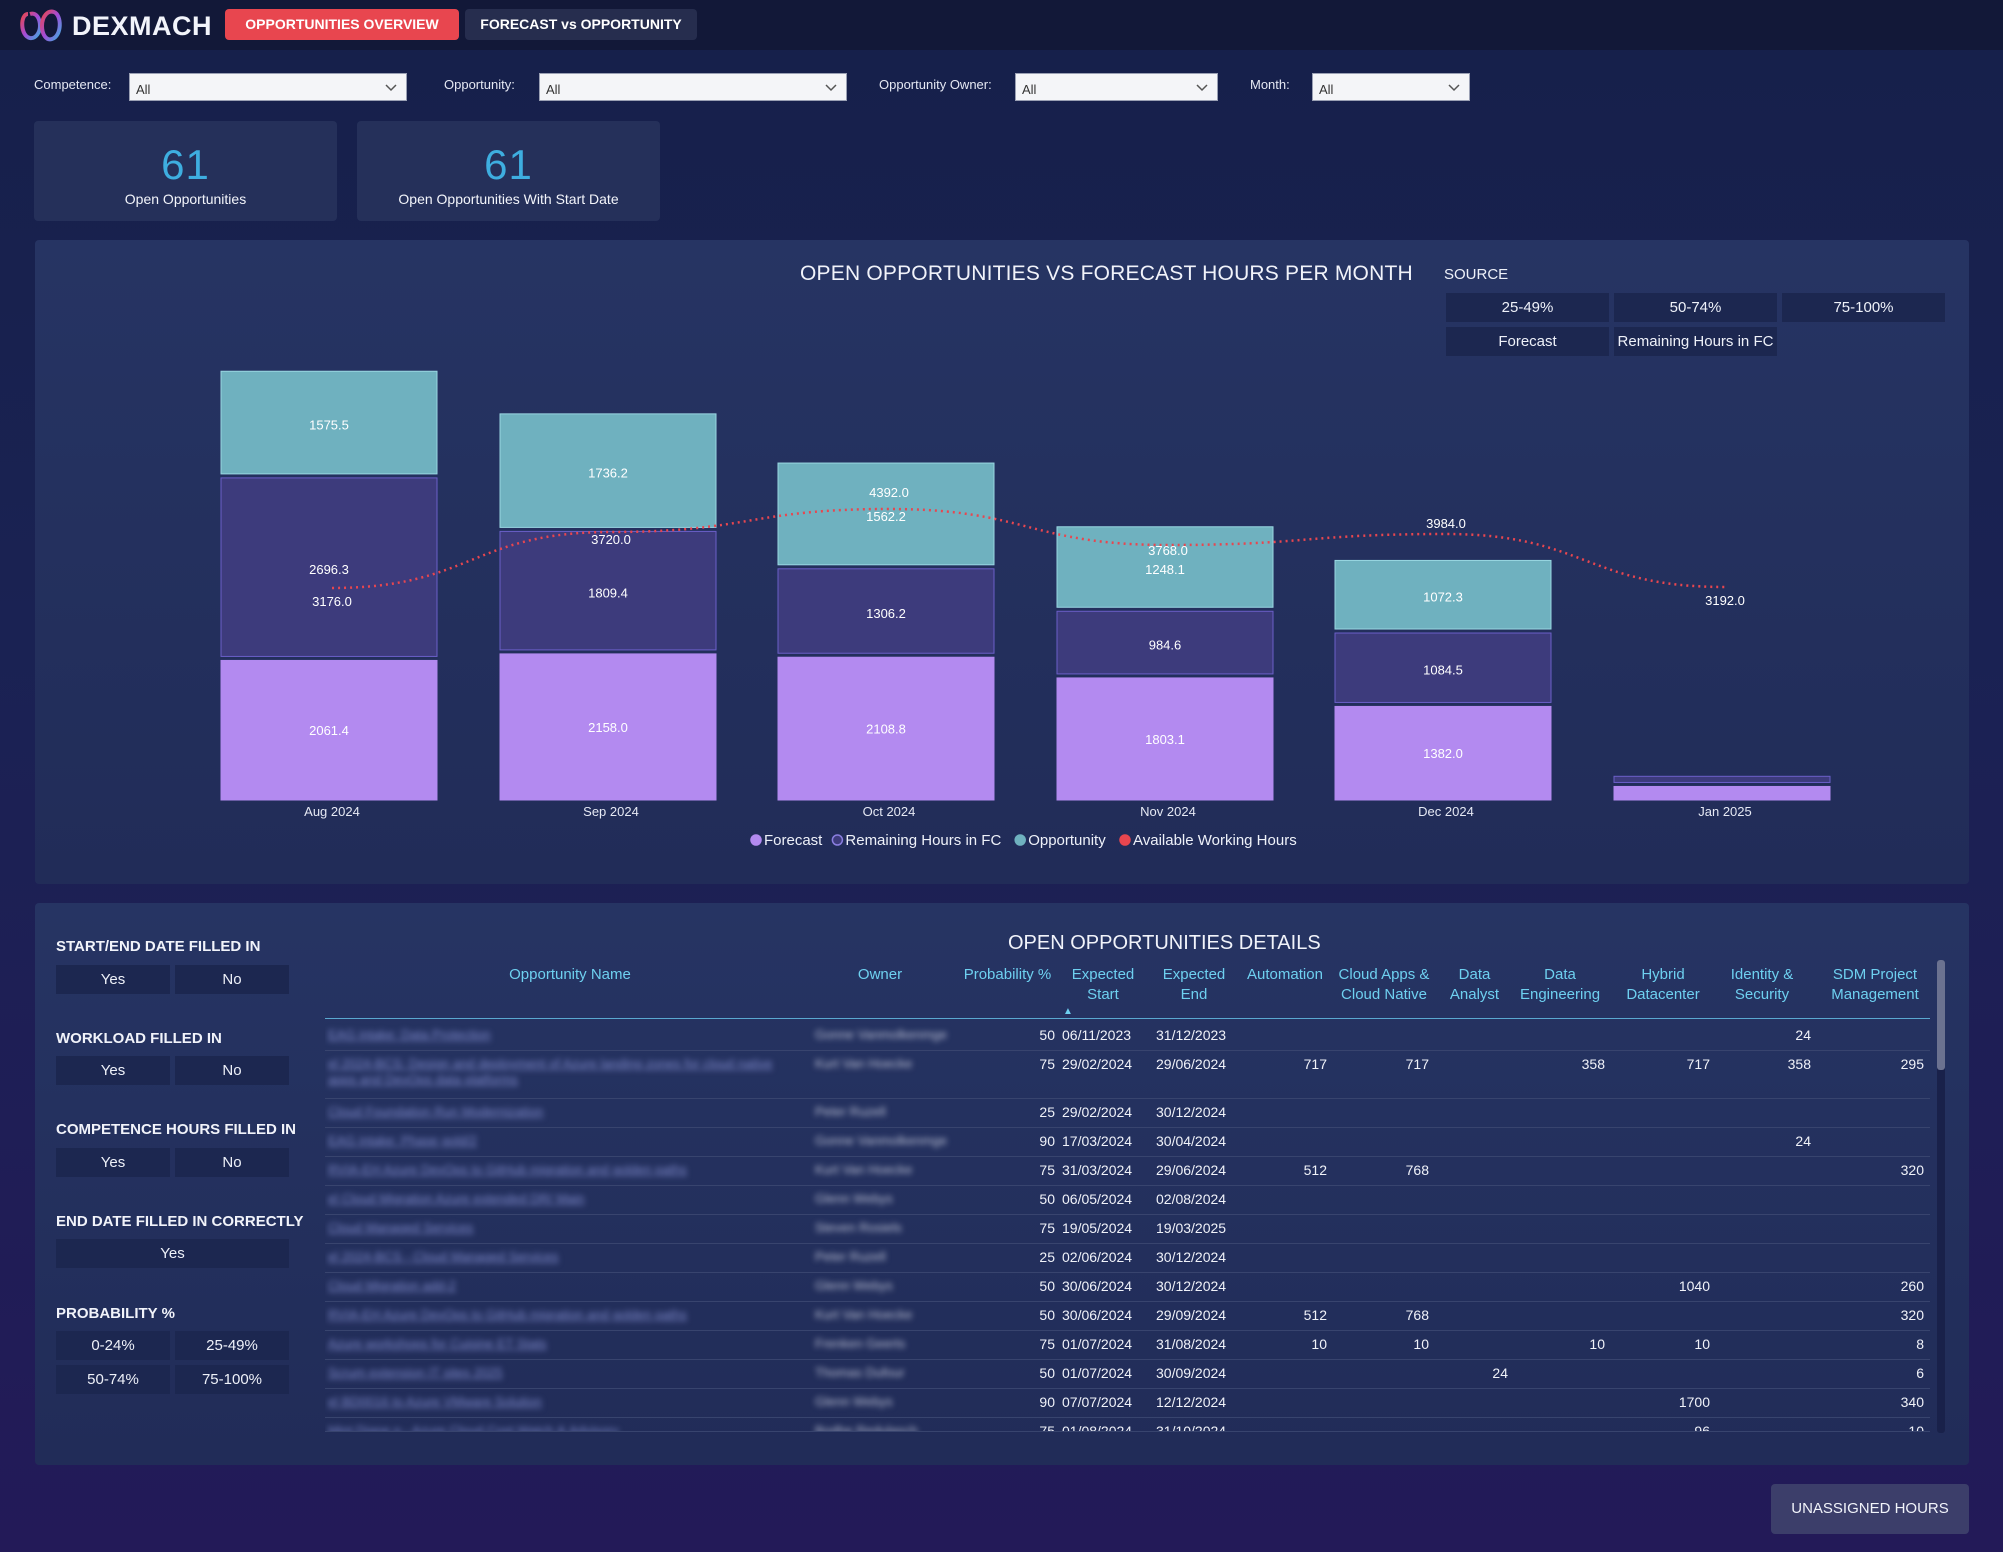 Image resolution: width=2003 pixels, height=1552 pixels. Describe the element at coordinates (113, 1162) in the screenshot. I see `competence-hours-yes-button: Yes` at that location.